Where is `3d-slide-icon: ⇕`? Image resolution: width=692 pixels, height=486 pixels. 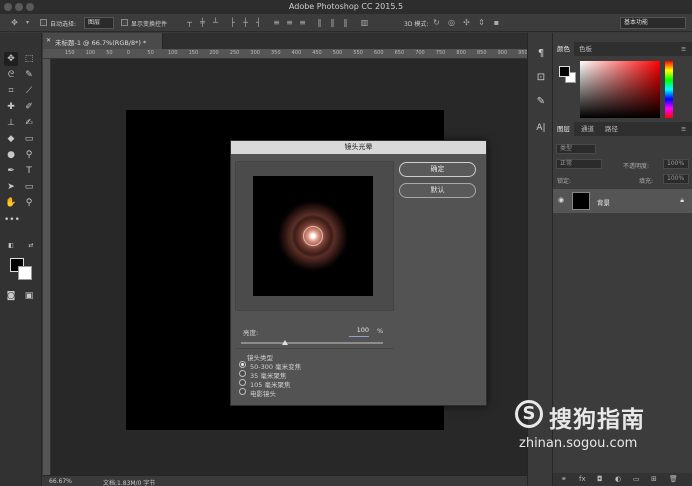 3d-slide-icon: ⇕ is located at coordinates (481, 22).